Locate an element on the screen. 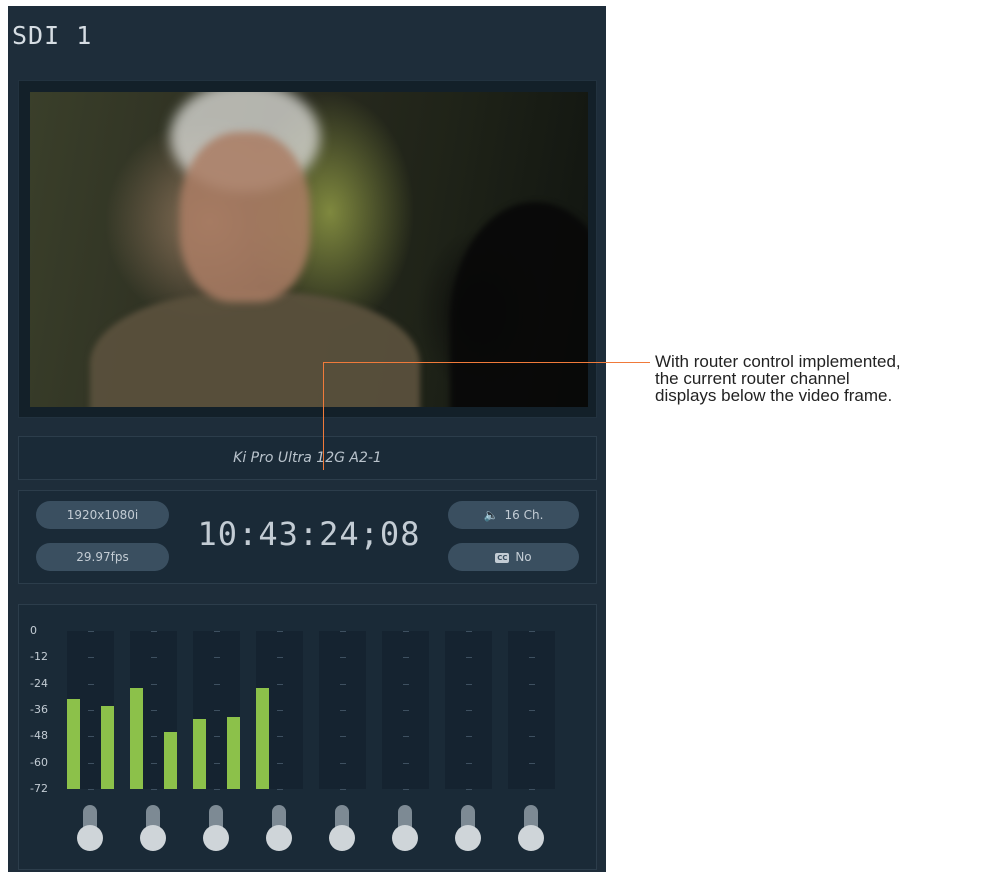 The height and width of the screenshot is (878, 994). captions-badge: CC No is located at coordinates (513, 557).